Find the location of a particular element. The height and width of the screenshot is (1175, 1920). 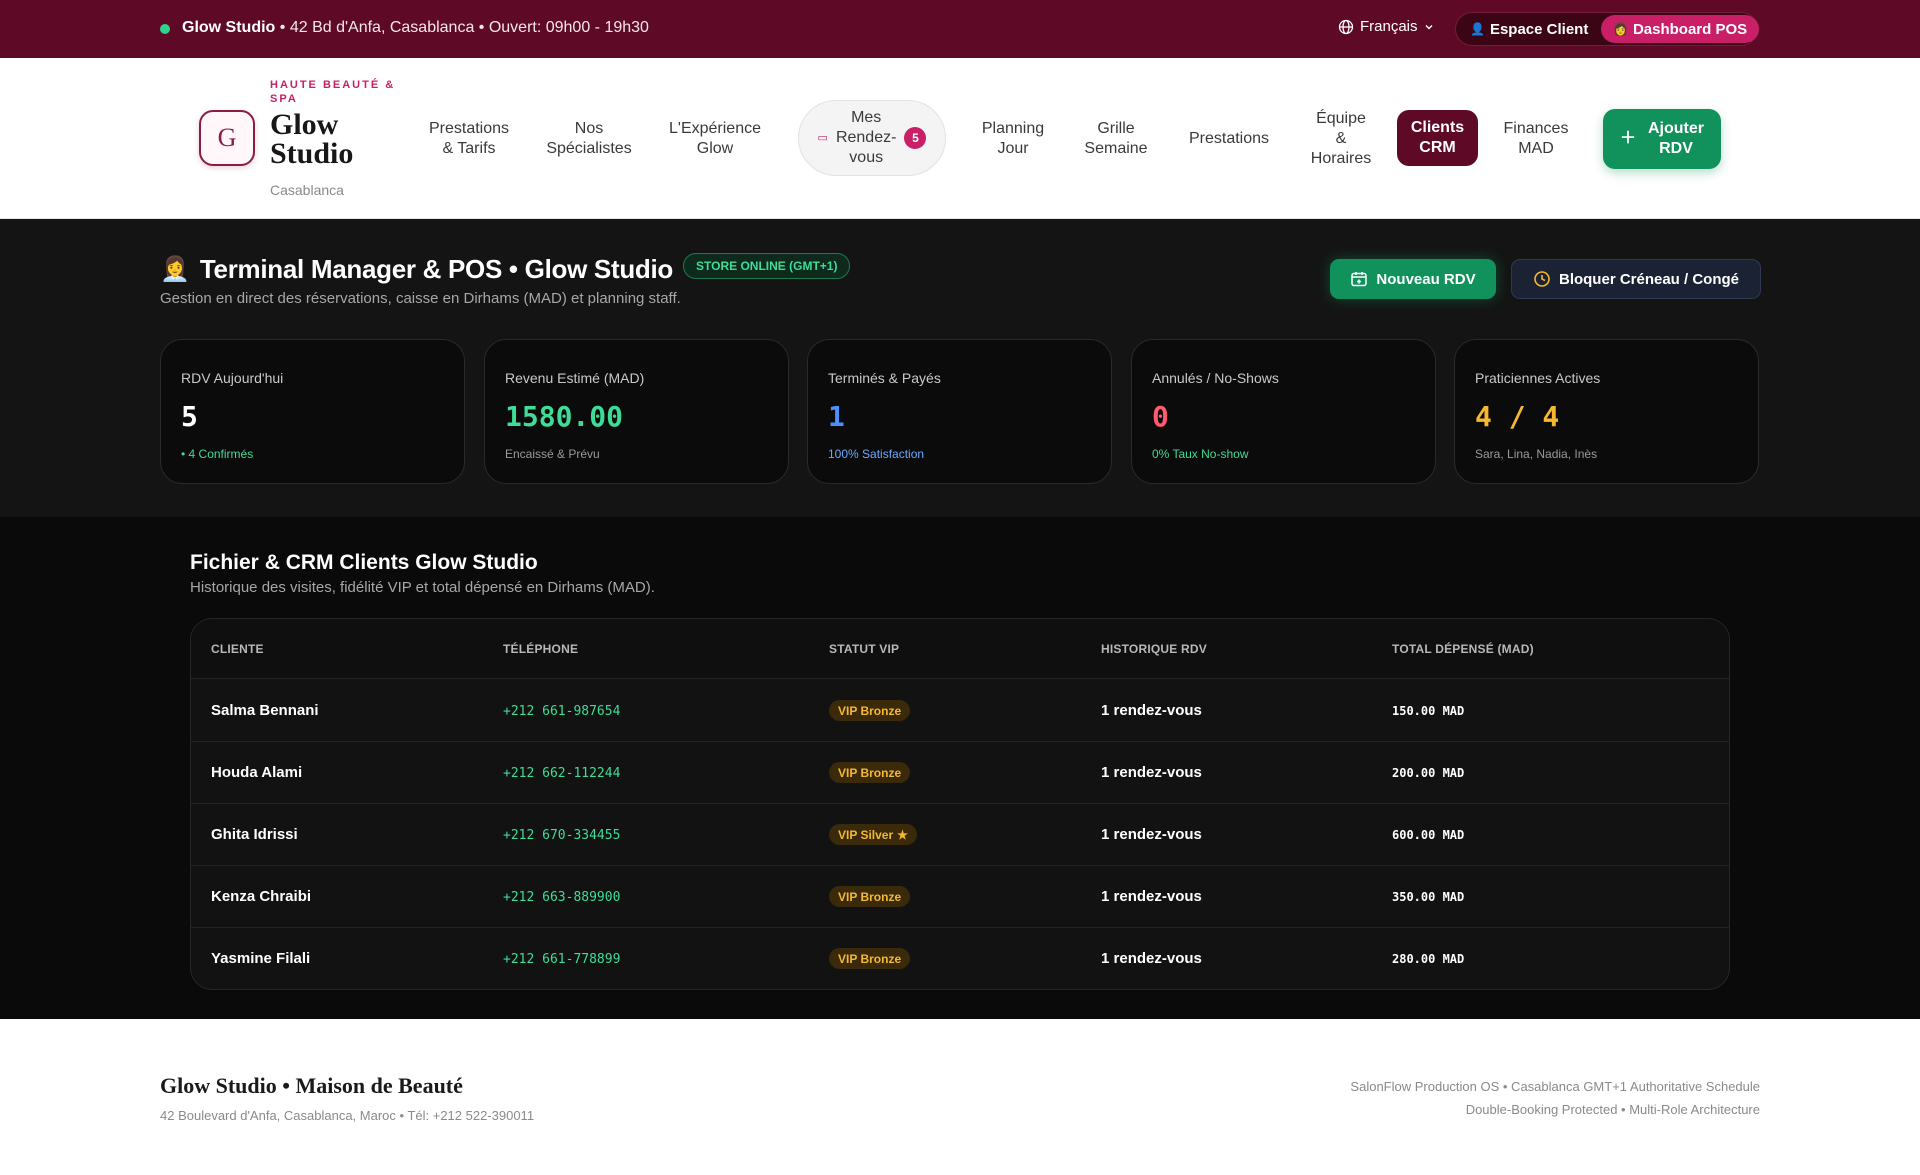

client-name: Salma Bennani is located at coordinates (265, 710).